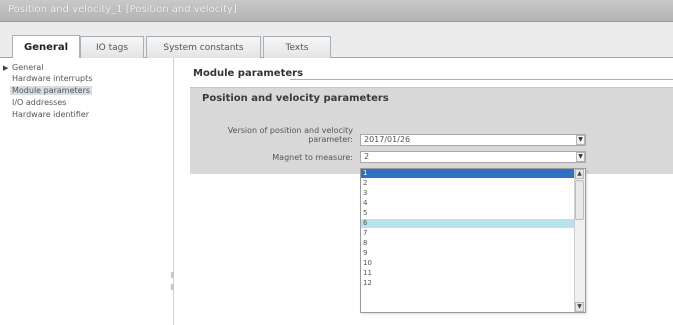  What do you see at coordinates (52, 78) in the screenshot?
I see `nav-item-hardware-interrupts: Hardware interrupts` at bounding box center [52, 78].